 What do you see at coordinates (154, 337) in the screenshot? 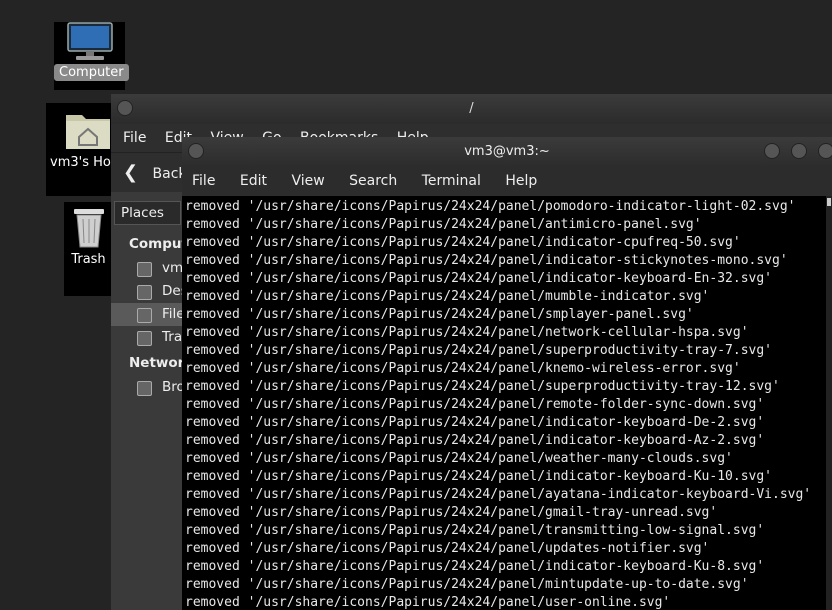
I see `sidebar-item-trash: Trash` at bounding box center [154, 337].